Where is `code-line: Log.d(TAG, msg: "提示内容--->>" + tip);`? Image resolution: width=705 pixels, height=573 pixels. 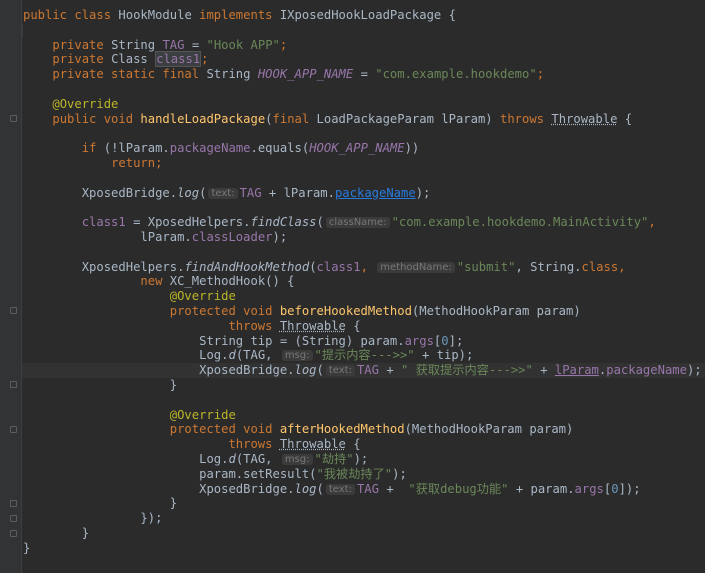 code-line: Log.d(TAG, msg: "提示内容--->>" + tip); is located at coordinates (363, 355).